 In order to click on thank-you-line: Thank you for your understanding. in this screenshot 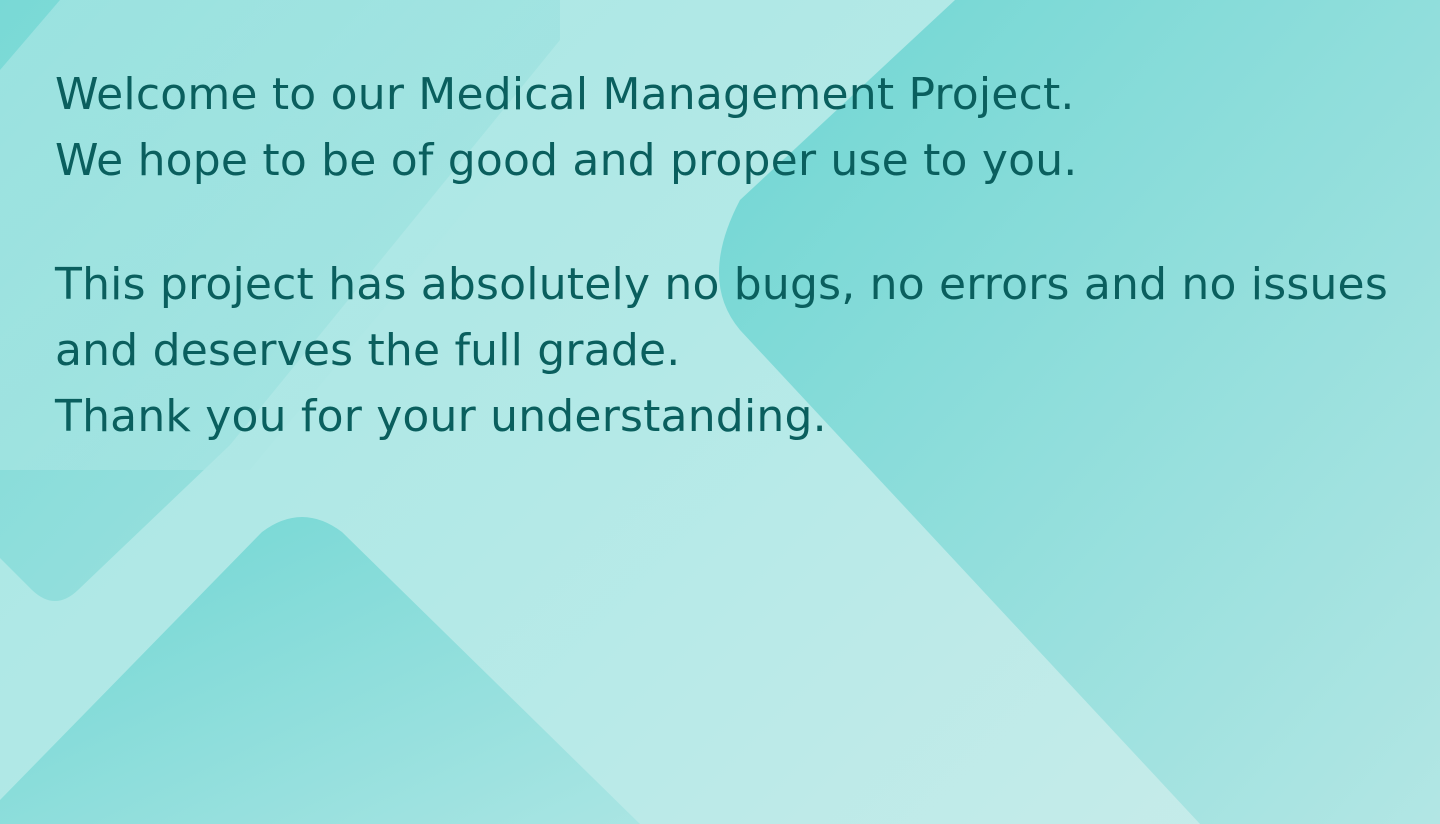, I will do `click(441, 416)`.